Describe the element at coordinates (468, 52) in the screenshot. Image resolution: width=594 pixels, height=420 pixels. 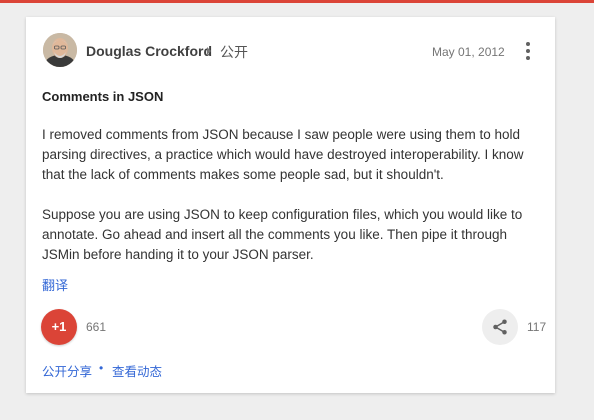
I see `post-date: May 01, 2012` at that location.